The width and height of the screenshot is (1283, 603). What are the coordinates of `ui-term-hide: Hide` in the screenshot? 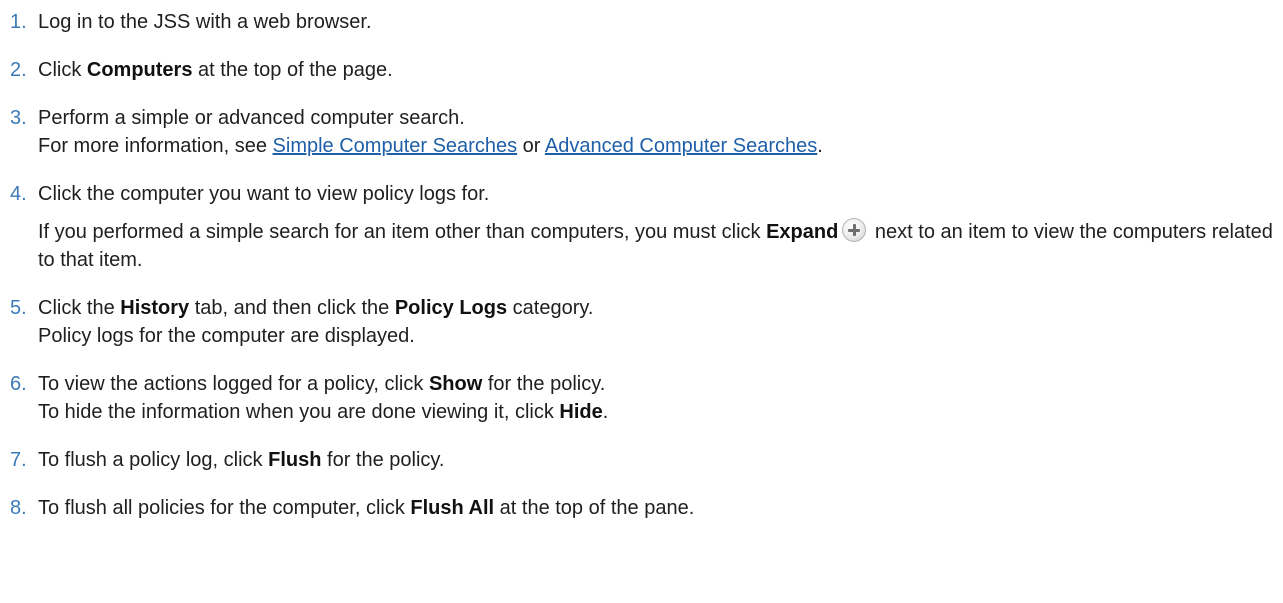 It's located at (581, 412).